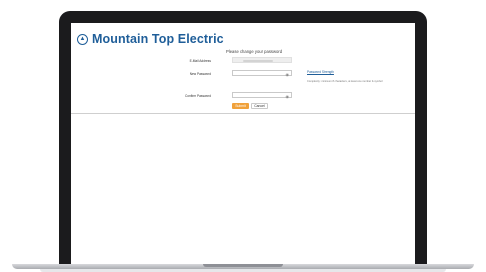 This screenshot has width=486, height=272. What do you see at coordinates (200, 61) in the screenshot?
I see `email-label: E-Mail Address` at bounding box center [200, 61].